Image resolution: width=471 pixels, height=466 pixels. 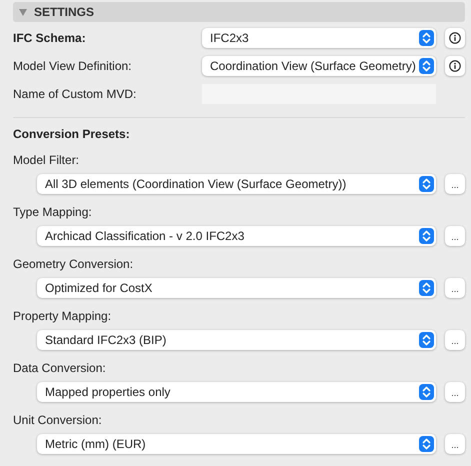 I want to click on select-dropdown: Coordination View (Surface Geometry), so click(x=319, y=66).